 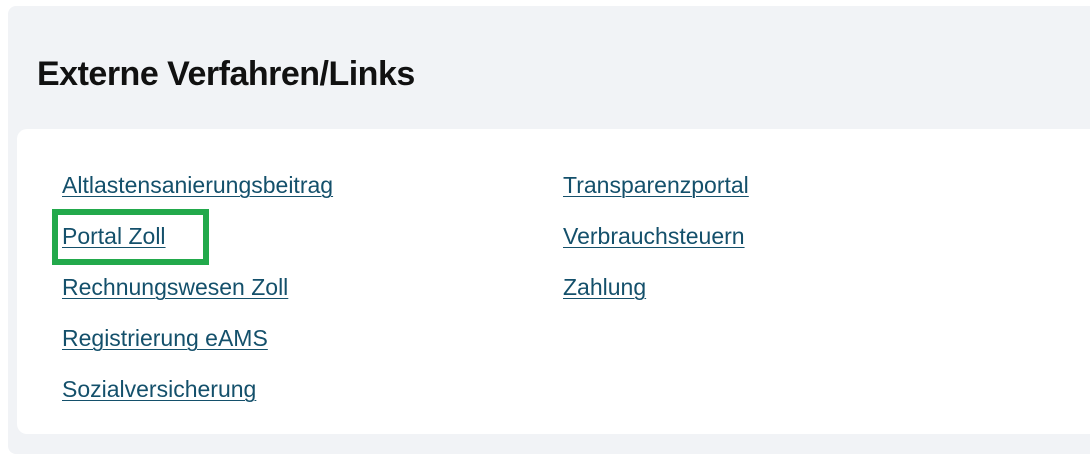 What do you see at coordinates (654, 236) in the screenshot?
I see `link-verbrauchsteuern: Verbrauchsteuern` at bounding box center [654, 236].